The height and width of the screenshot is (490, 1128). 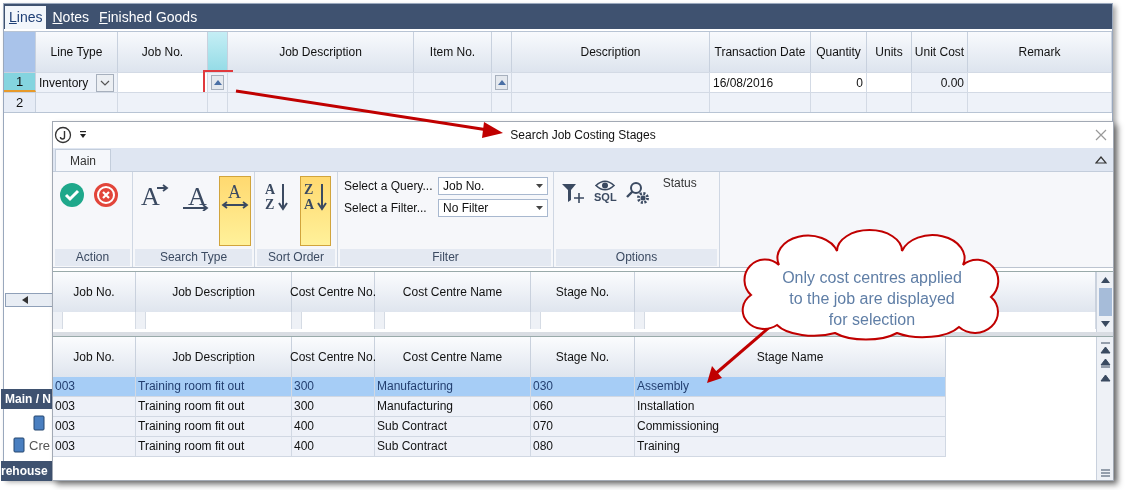 I want to click on group-label: Options, so click(x=636, y=257).